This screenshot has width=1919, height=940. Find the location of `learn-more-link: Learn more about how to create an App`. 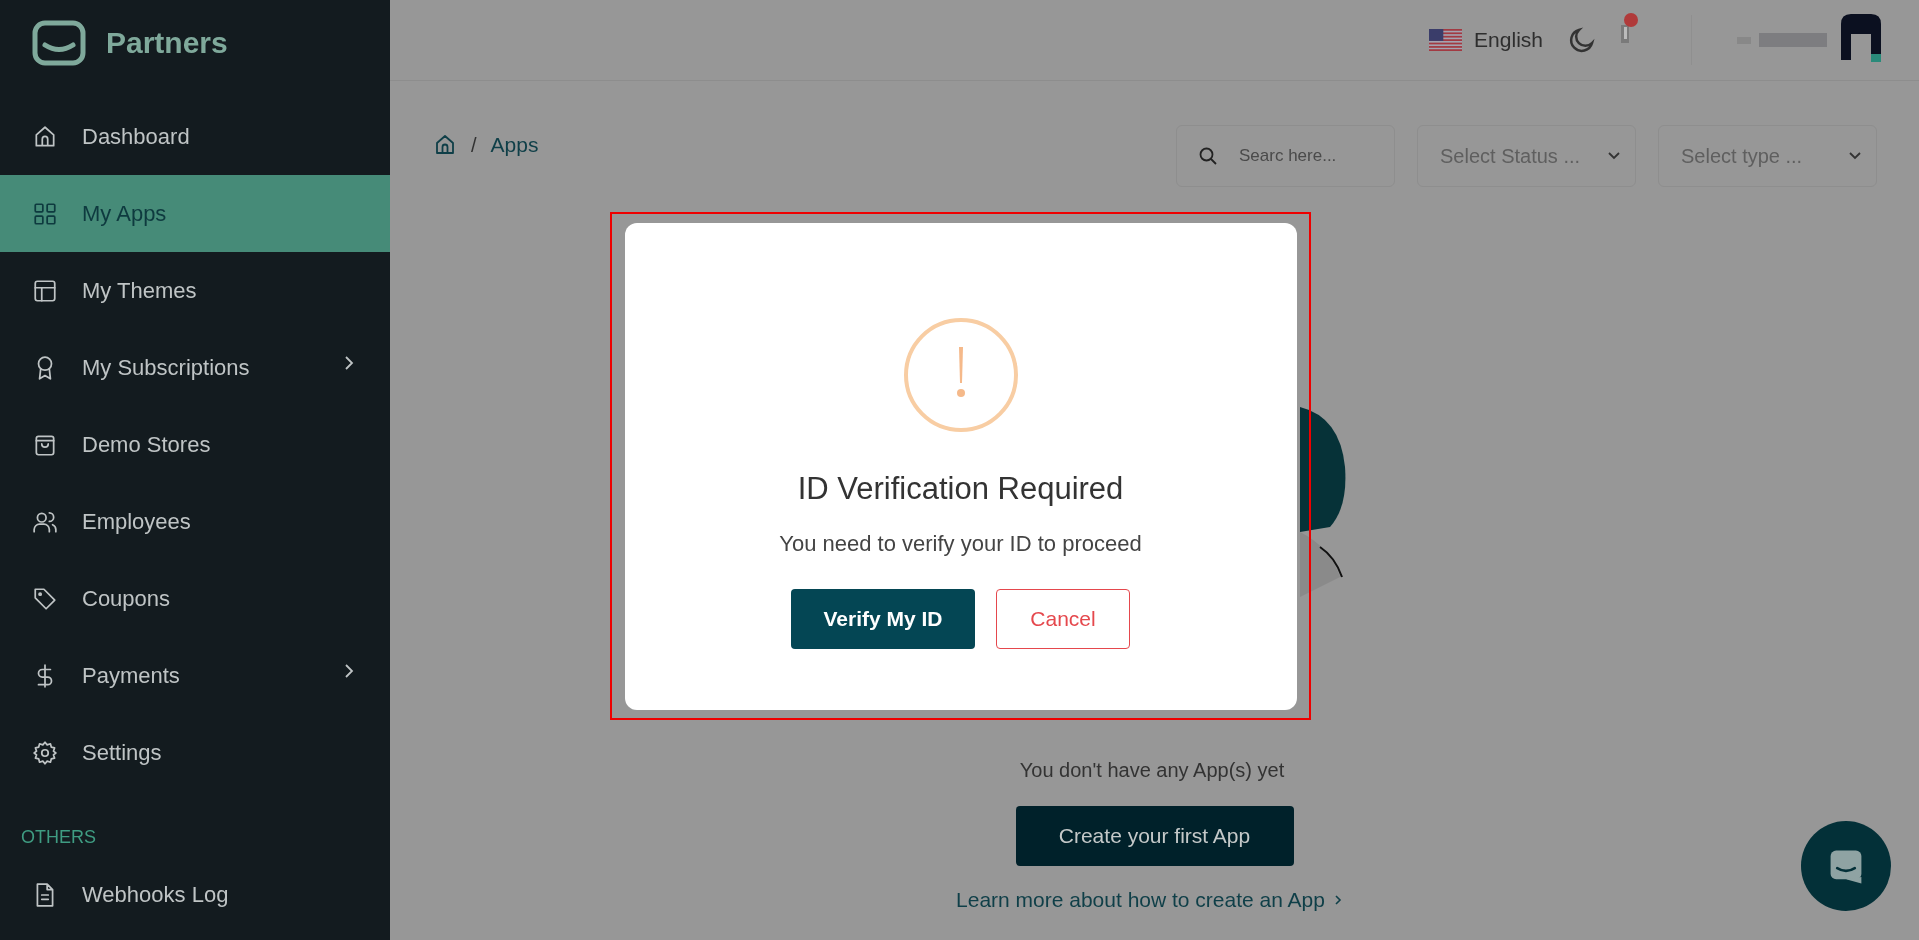

learn-more-link: Learn more about how to create an App is located at coordinates (1149, 900).